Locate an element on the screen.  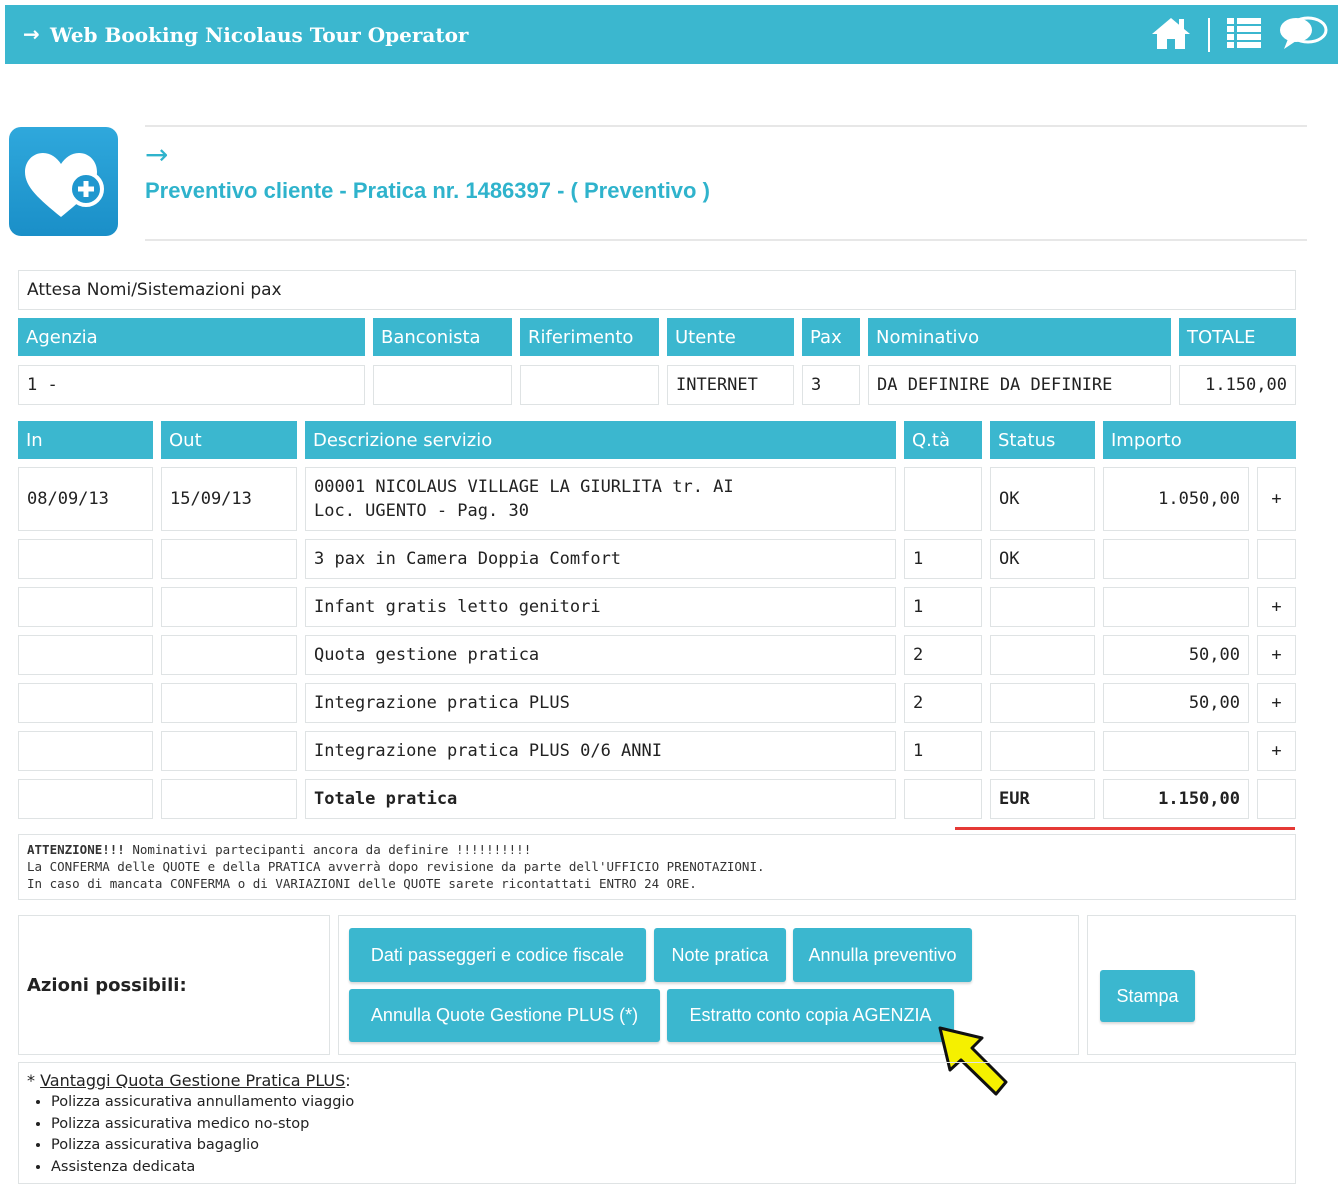
header-banconista: Banconista is located at coordinates (442, 337).